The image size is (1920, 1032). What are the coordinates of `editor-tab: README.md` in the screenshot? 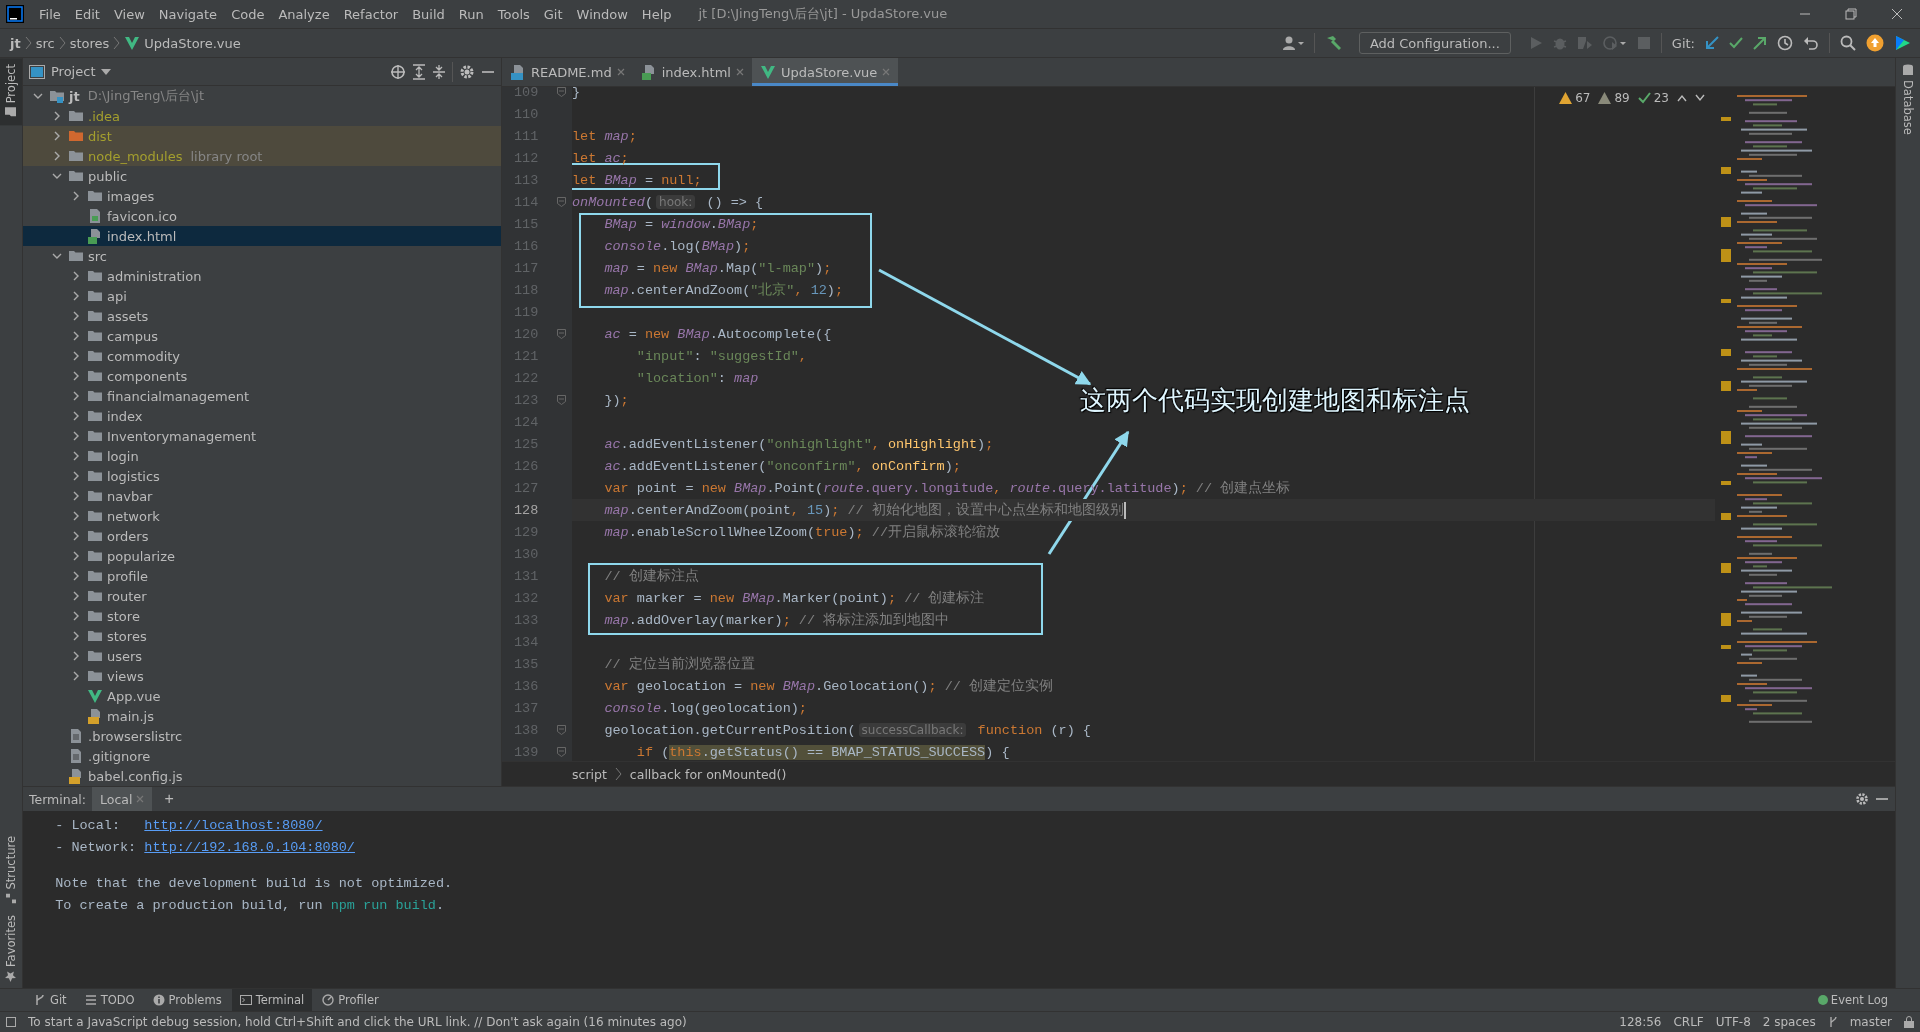 It's located at (567, 72).